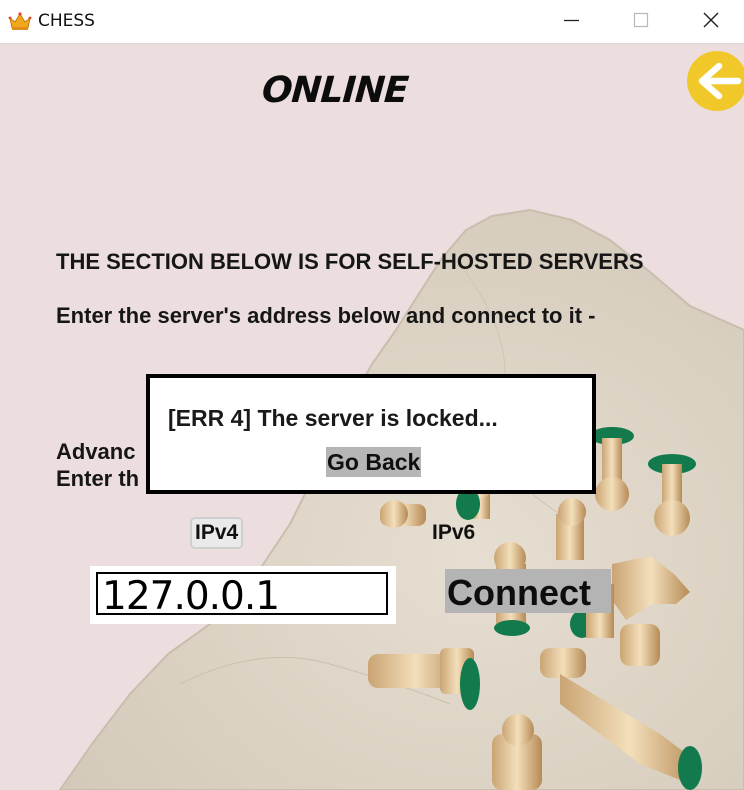  I want to click on advanced-label: Advanc, so click(96, 451).